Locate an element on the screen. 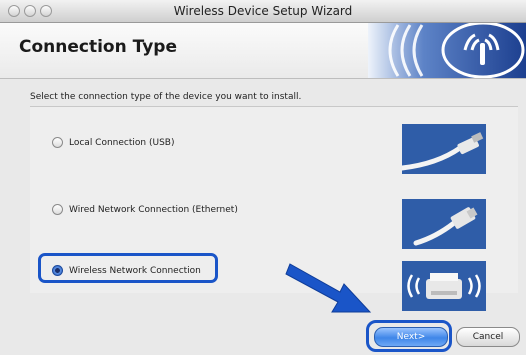  pointer-arrow-icon is located at coordinates (328, 288).